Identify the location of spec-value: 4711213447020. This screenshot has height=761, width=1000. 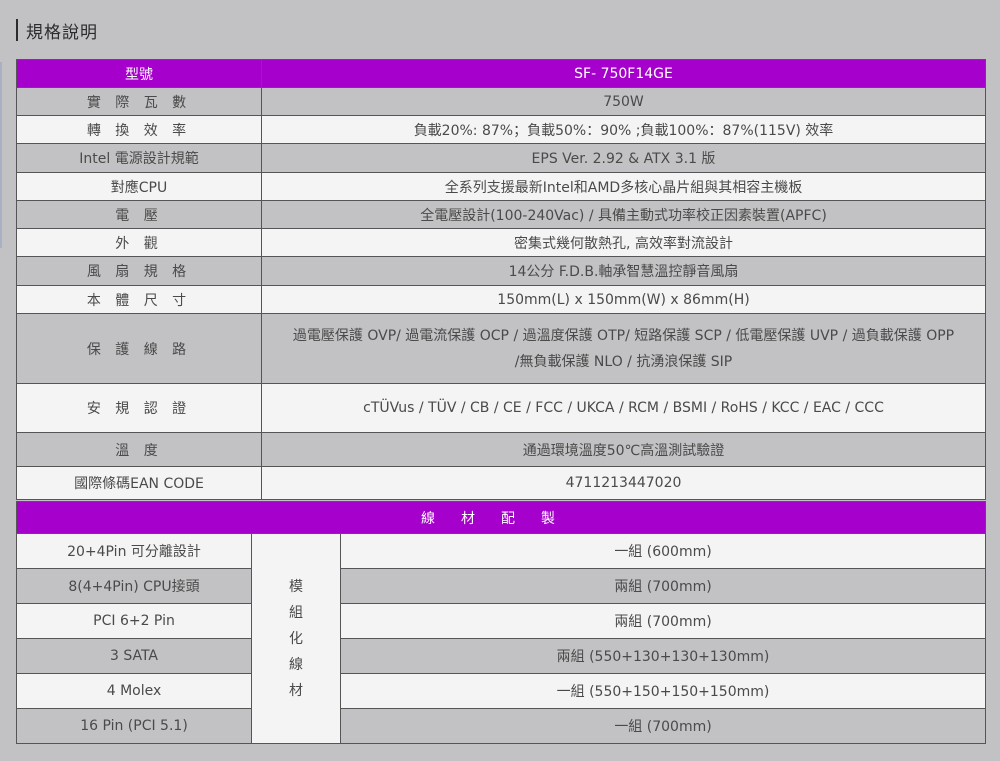
(623, 483).